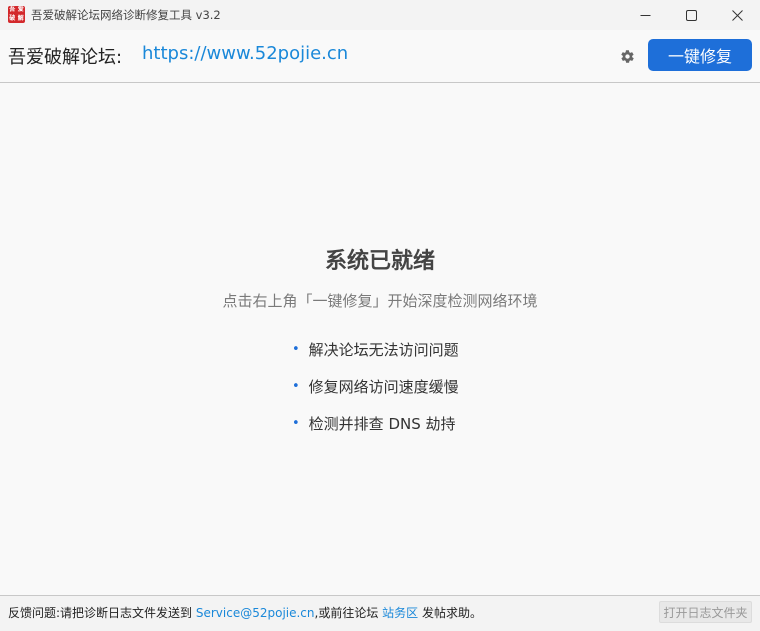  Describe the element at coordinates (382, 424) in the screenshot. I see `feature-text: 检测并排查 DNS 劫持` at that location.